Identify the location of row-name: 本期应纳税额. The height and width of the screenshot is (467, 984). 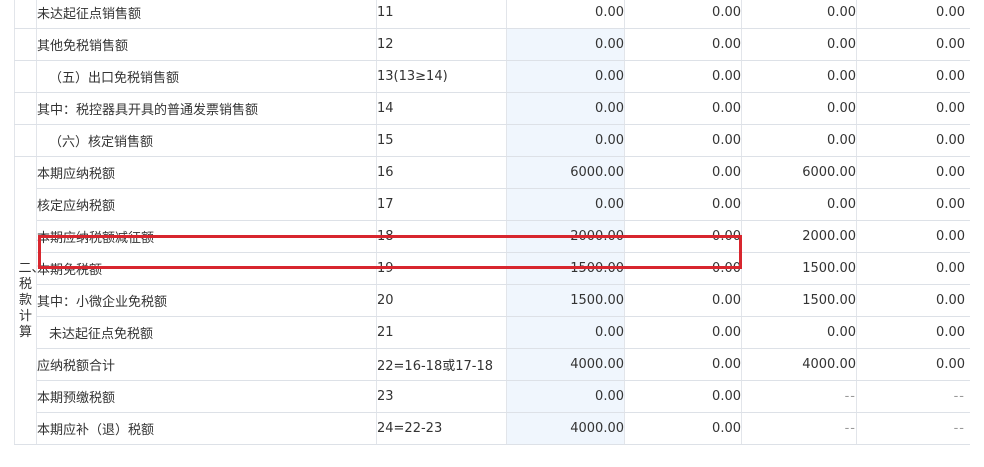
(206, 172).